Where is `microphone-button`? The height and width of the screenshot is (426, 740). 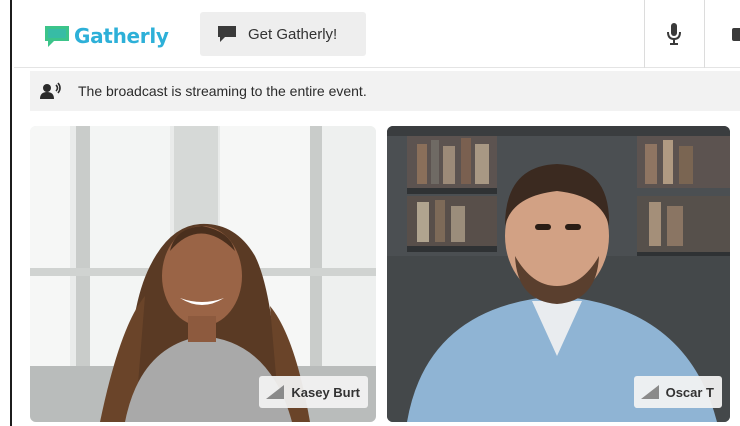 microphone-button is located at coordinates (674, 34).